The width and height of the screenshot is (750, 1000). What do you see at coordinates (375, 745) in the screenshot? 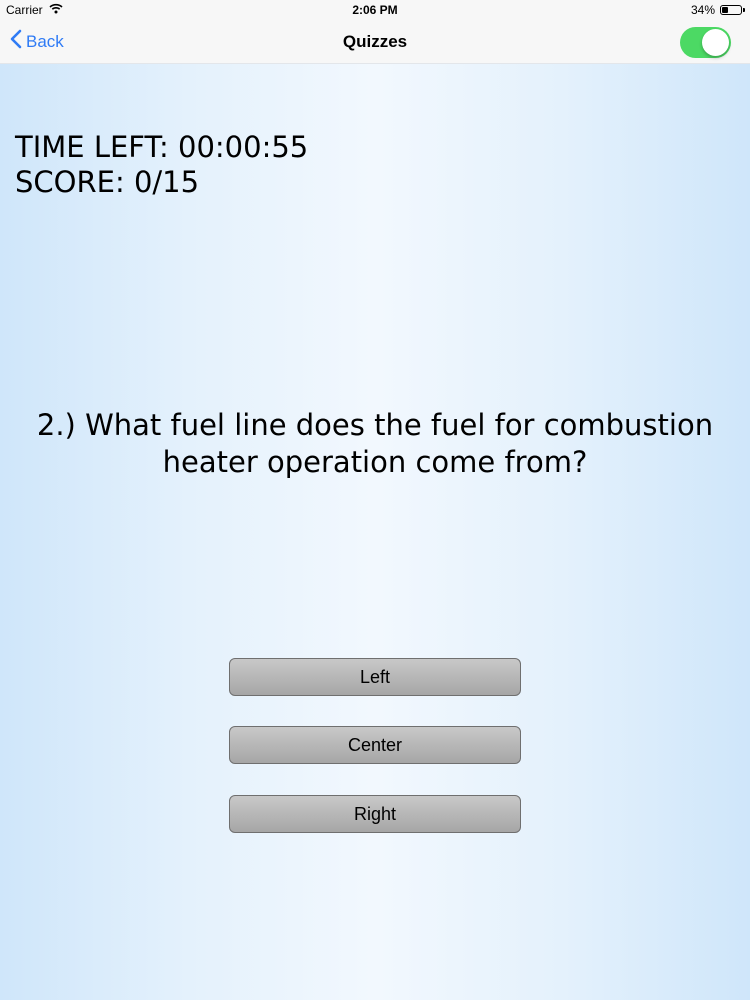
I see `answer-button-center: Center` at bounding box center [375, 745].